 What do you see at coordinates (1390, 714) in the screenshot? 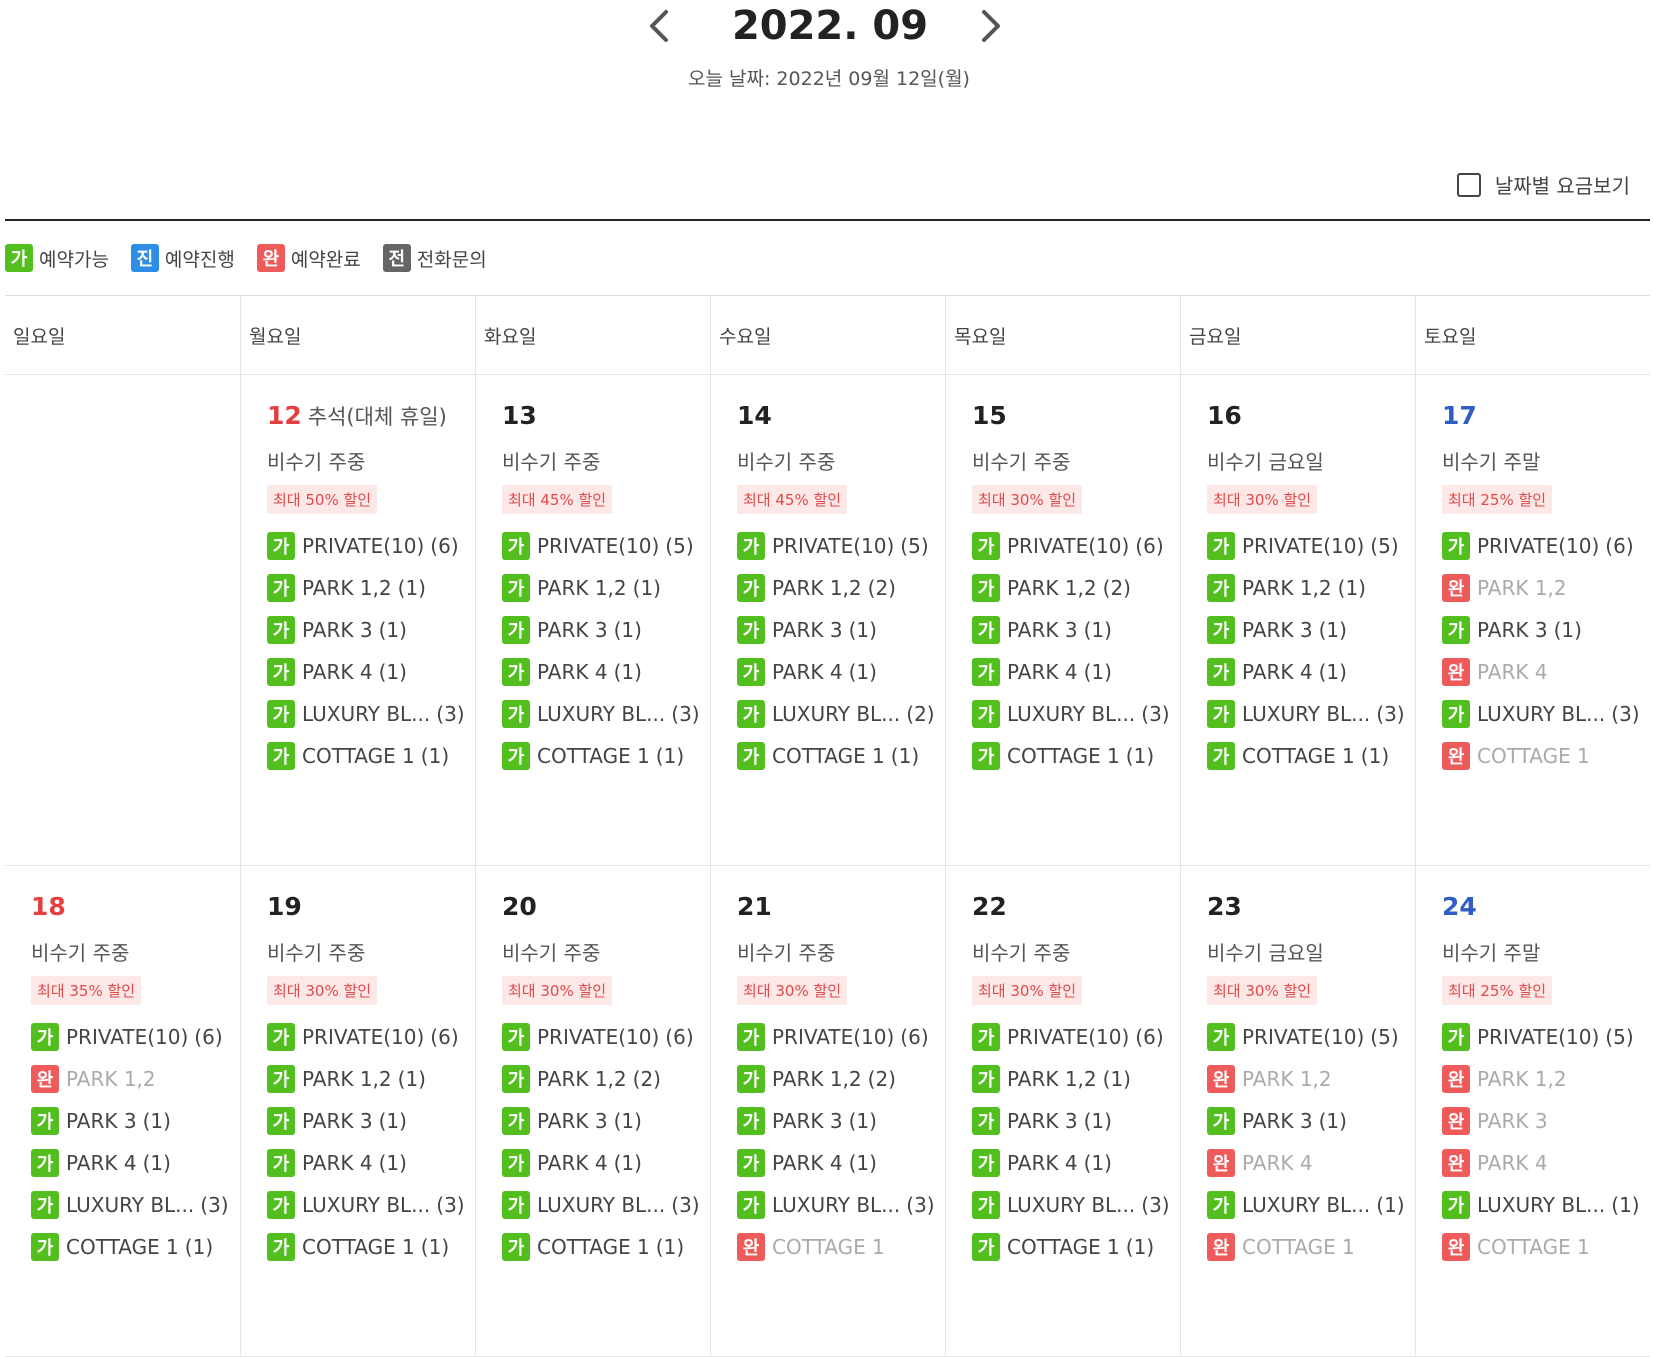
I see `room-count: (3)` at bounding box center [1390, 714].